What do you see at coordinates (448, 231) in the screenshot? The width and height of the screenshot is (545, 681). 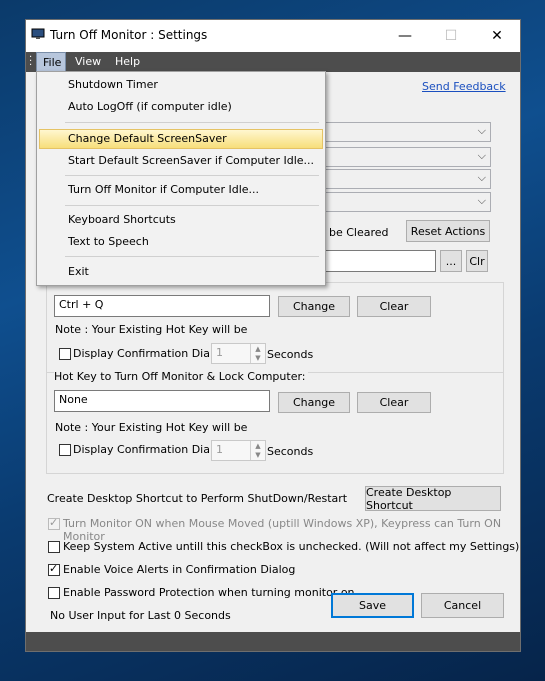 I see `reset-actions-button: Reset Actions` at bounding box center [448, 231].